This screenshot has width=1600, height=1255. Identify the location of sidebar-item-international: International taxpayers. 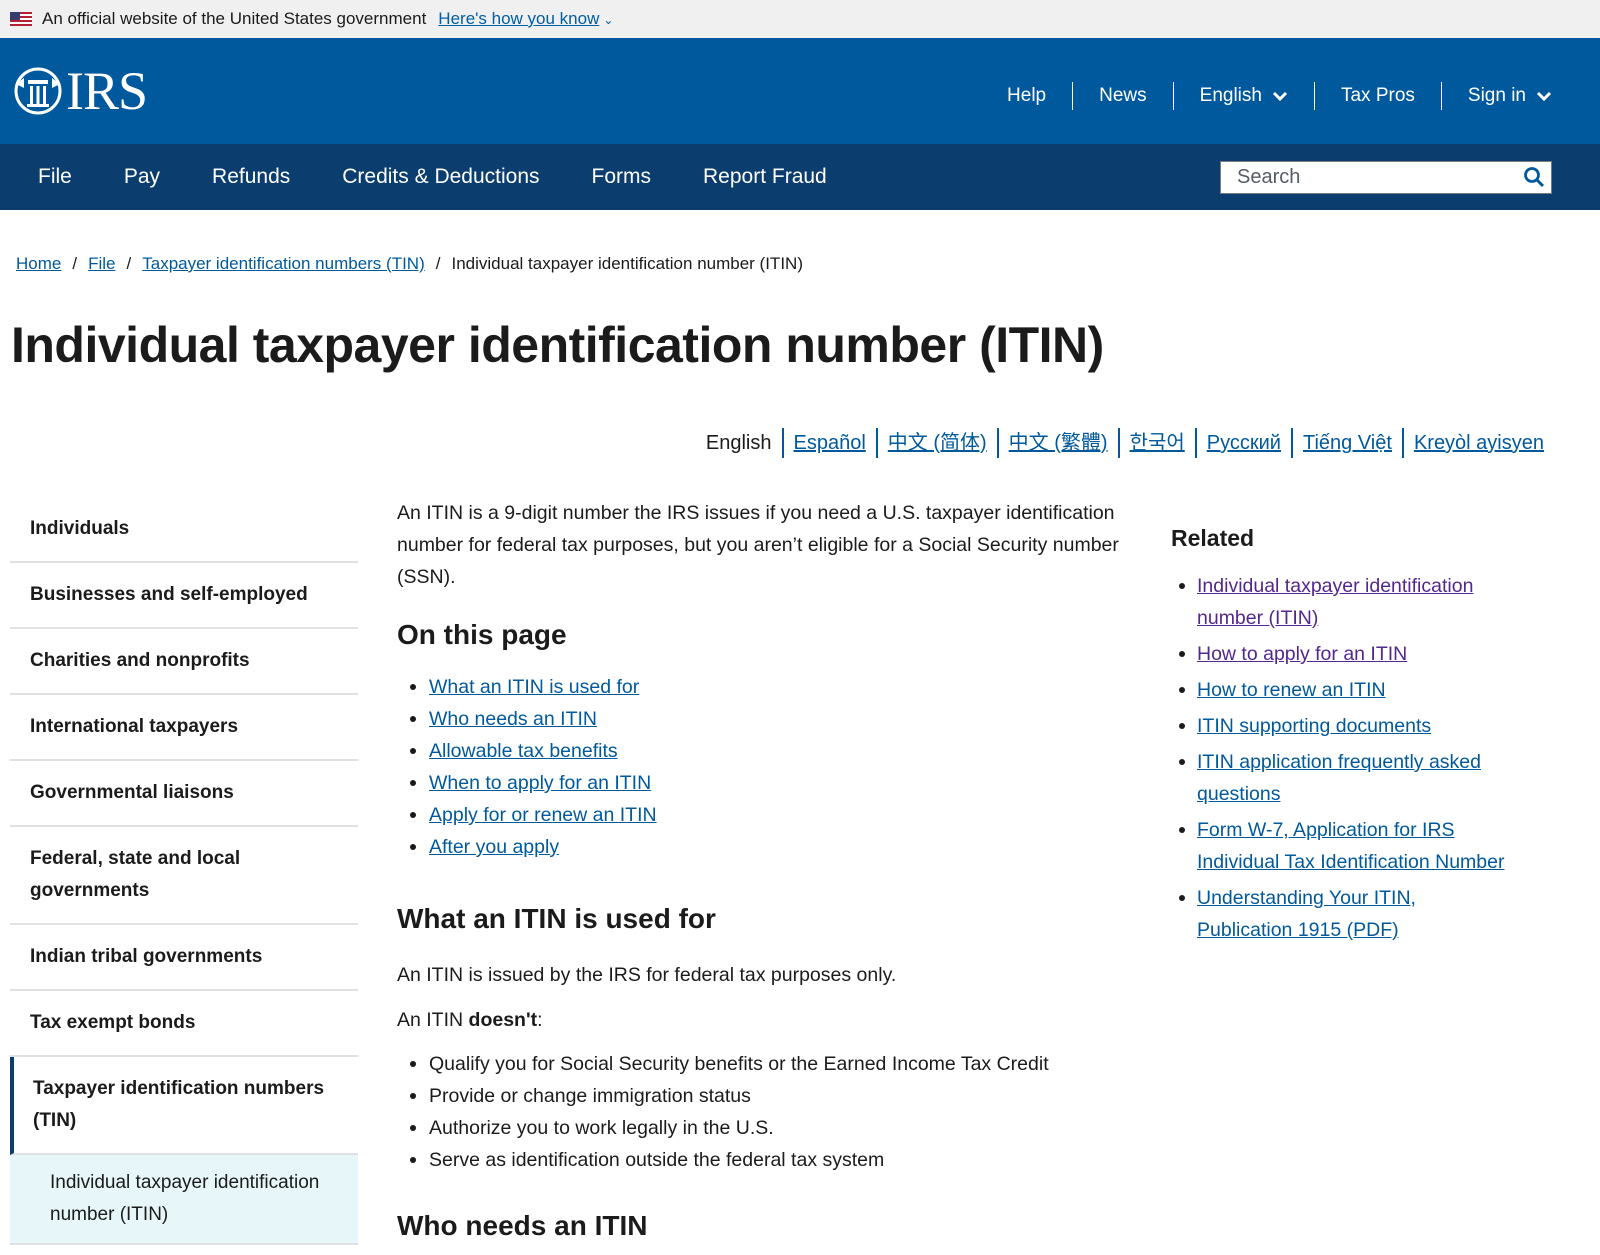
(184, 728).